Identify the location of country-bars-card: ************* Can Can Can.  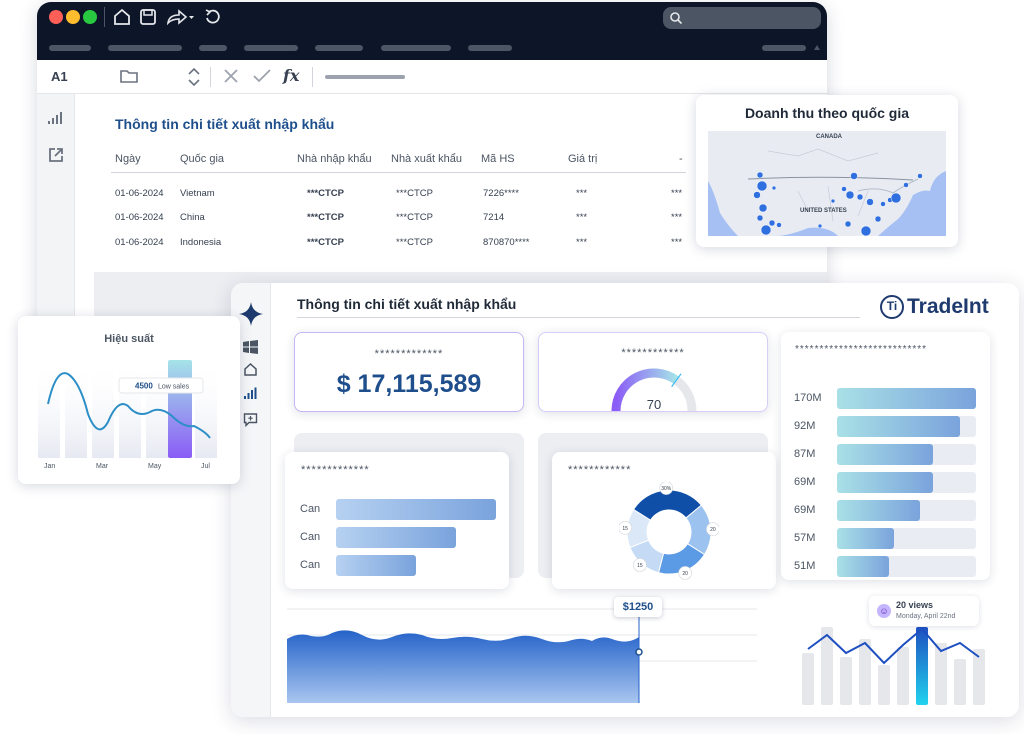
(397, 520).